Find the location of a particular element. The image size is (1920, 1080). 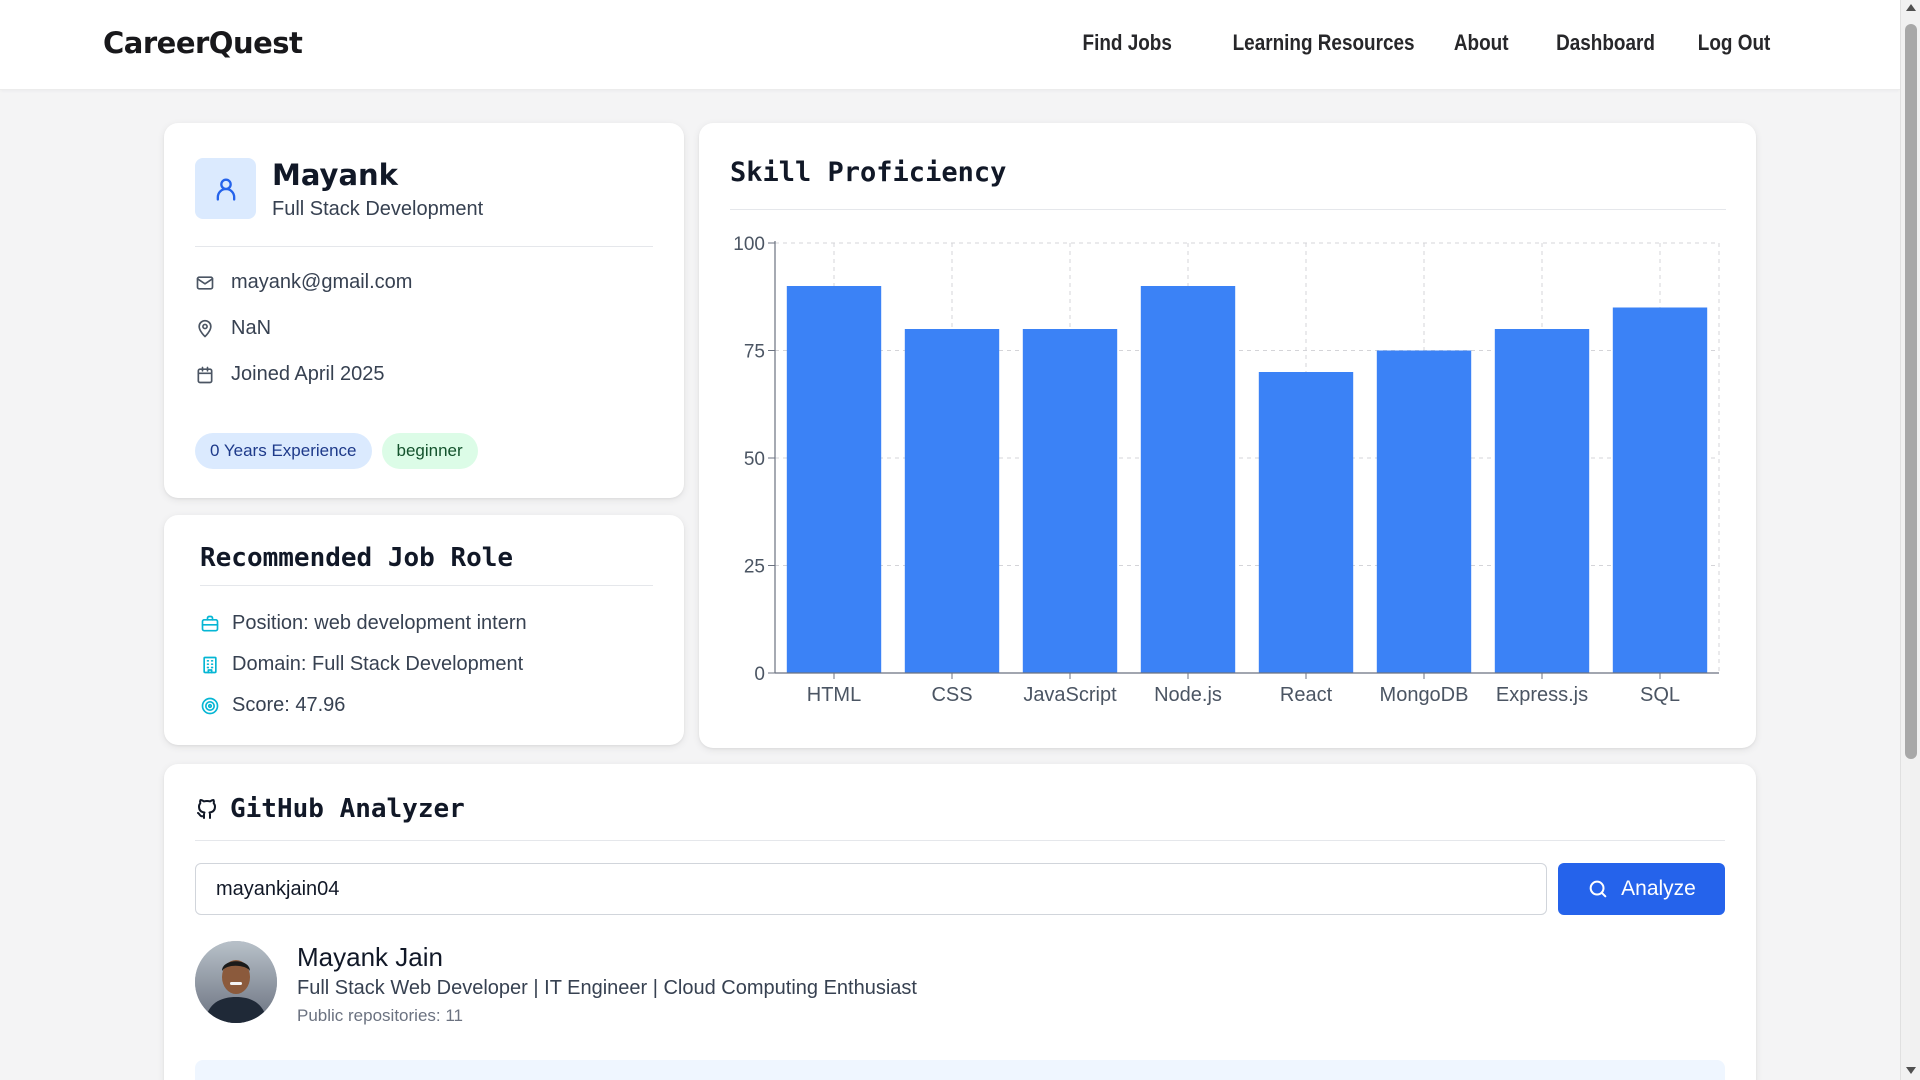

profile-email-row: mayank@gmail.com is located at coordinates (303, 282).